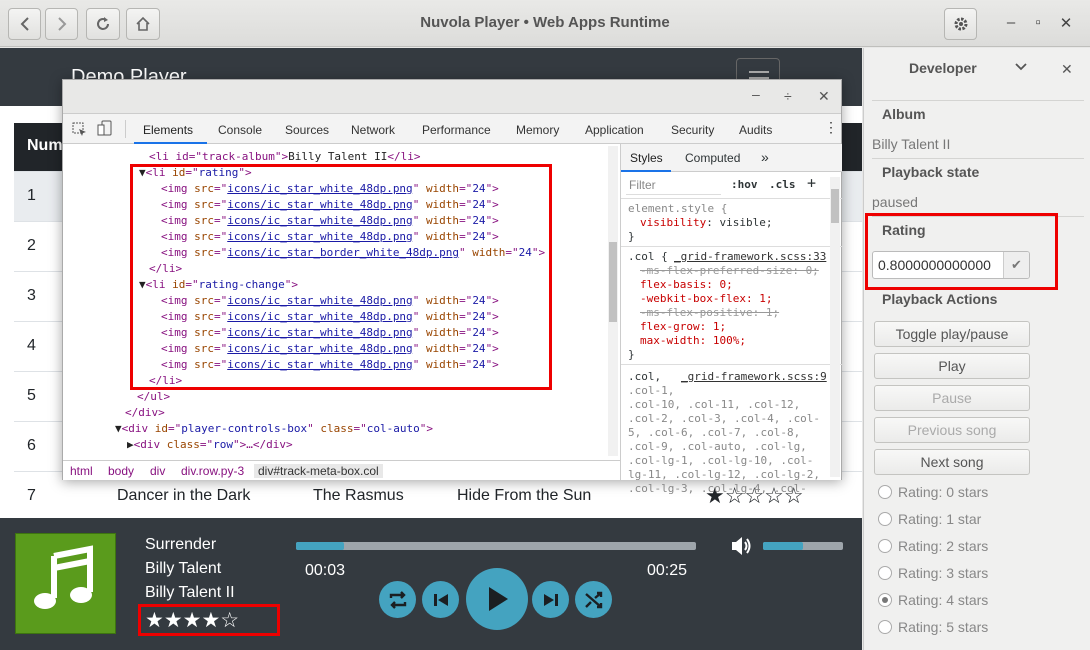 The image size is (1090, 650). Describe the element at coordinates (783, 546) in the screenshot. I see `volume-fill` at that location.